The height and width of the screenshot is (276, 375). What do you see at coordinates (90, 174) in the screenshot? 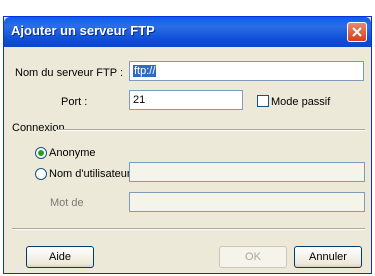
I see `username-label: Nom d'utilisateur` at bounding box center [90, 174].